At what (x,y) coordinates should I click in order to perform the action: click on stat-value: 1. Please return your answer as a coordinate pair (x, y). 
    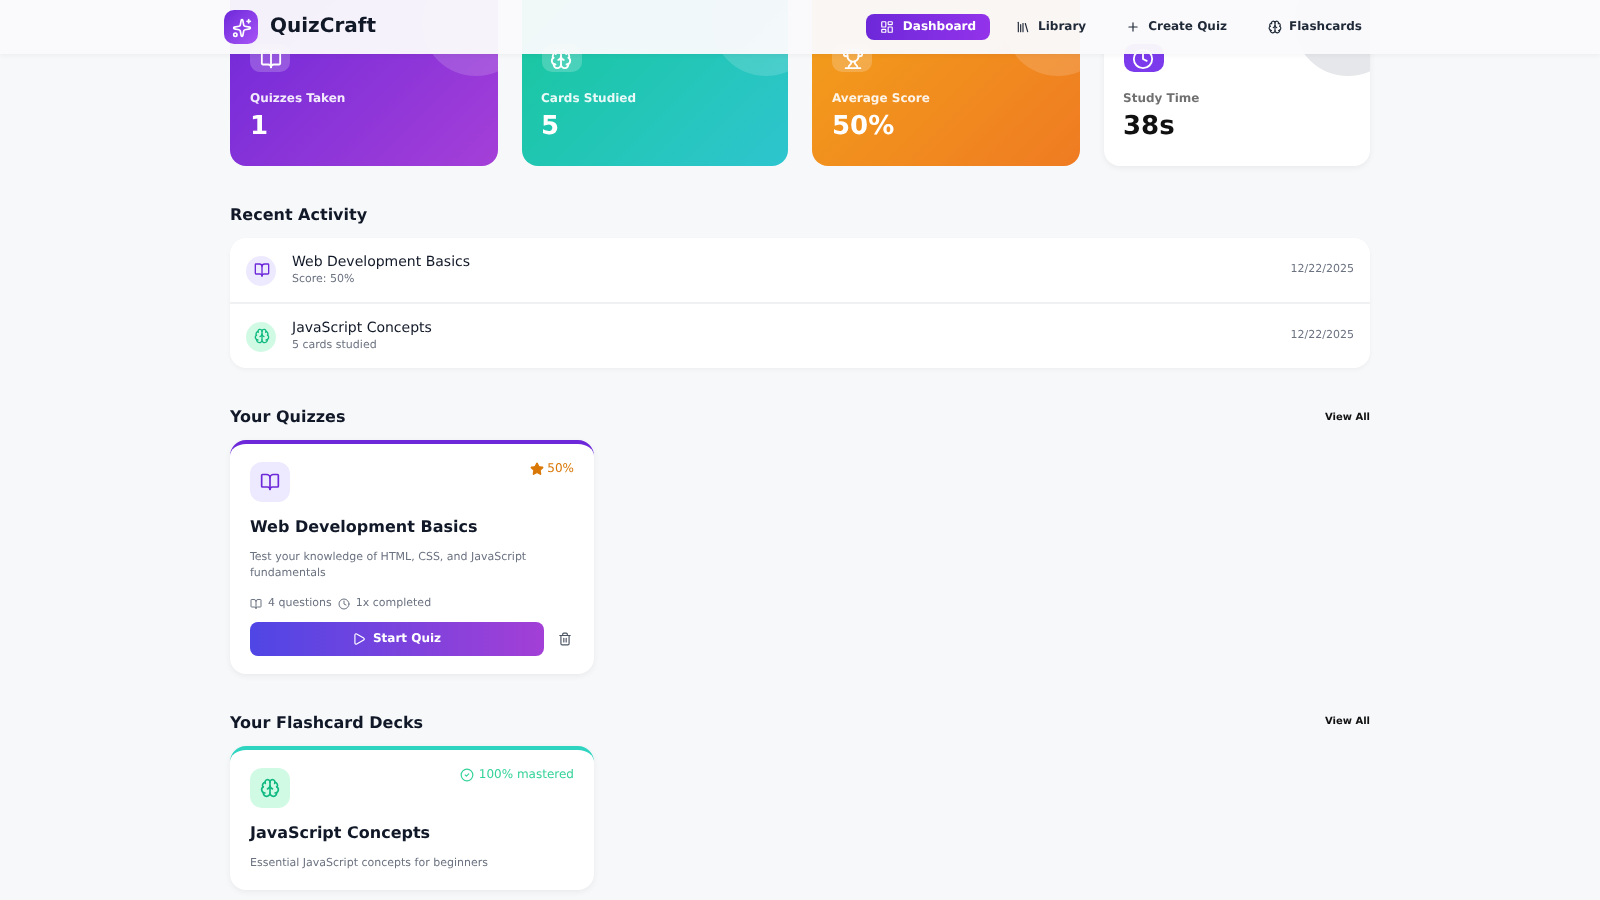
    Looking at the image, I should click on (260, 127).